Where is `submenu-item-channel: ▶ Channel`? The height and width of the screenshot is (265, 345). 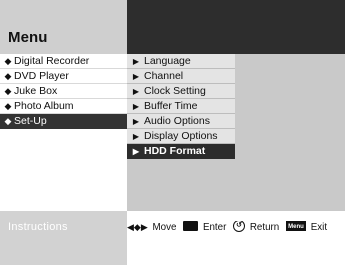 submenu-item-channel: ▶ Channel is located at coordinates (181, 76).